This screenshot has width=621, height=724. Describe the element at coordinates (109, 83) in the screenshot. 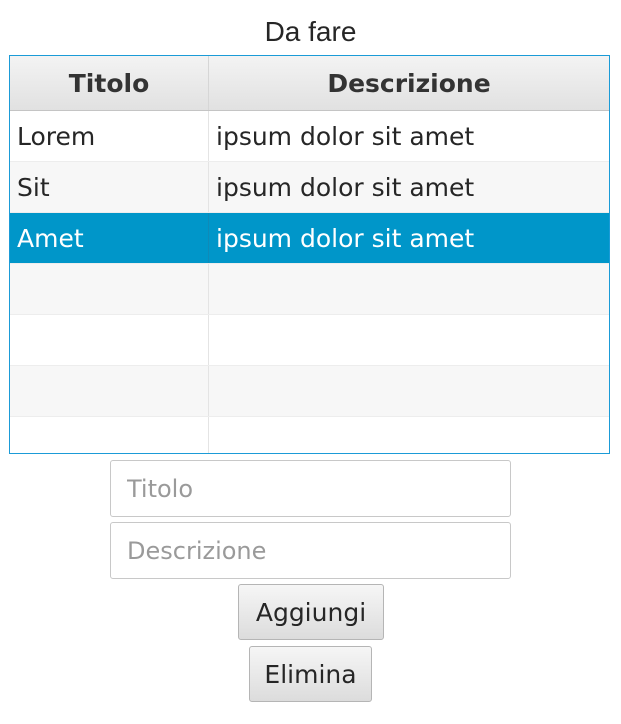

I see `column-header-titolo: Titolo` at that location.